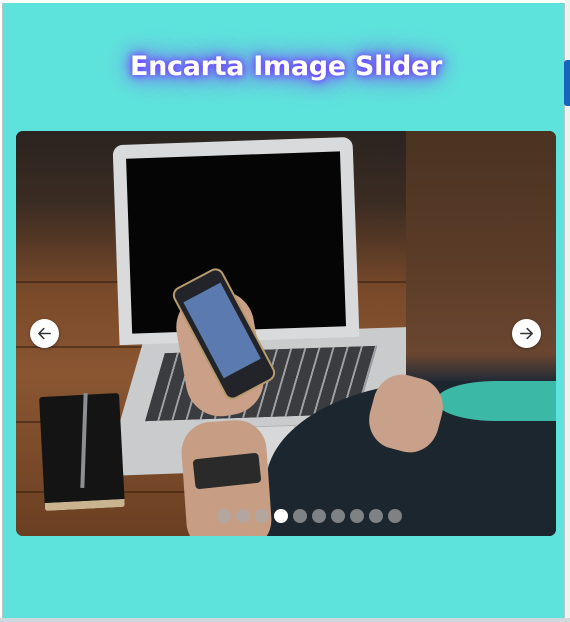  What do you see at coordinates (496, 401) in the screenshot?
I see `person-collar` at bounding box center [496, 401].